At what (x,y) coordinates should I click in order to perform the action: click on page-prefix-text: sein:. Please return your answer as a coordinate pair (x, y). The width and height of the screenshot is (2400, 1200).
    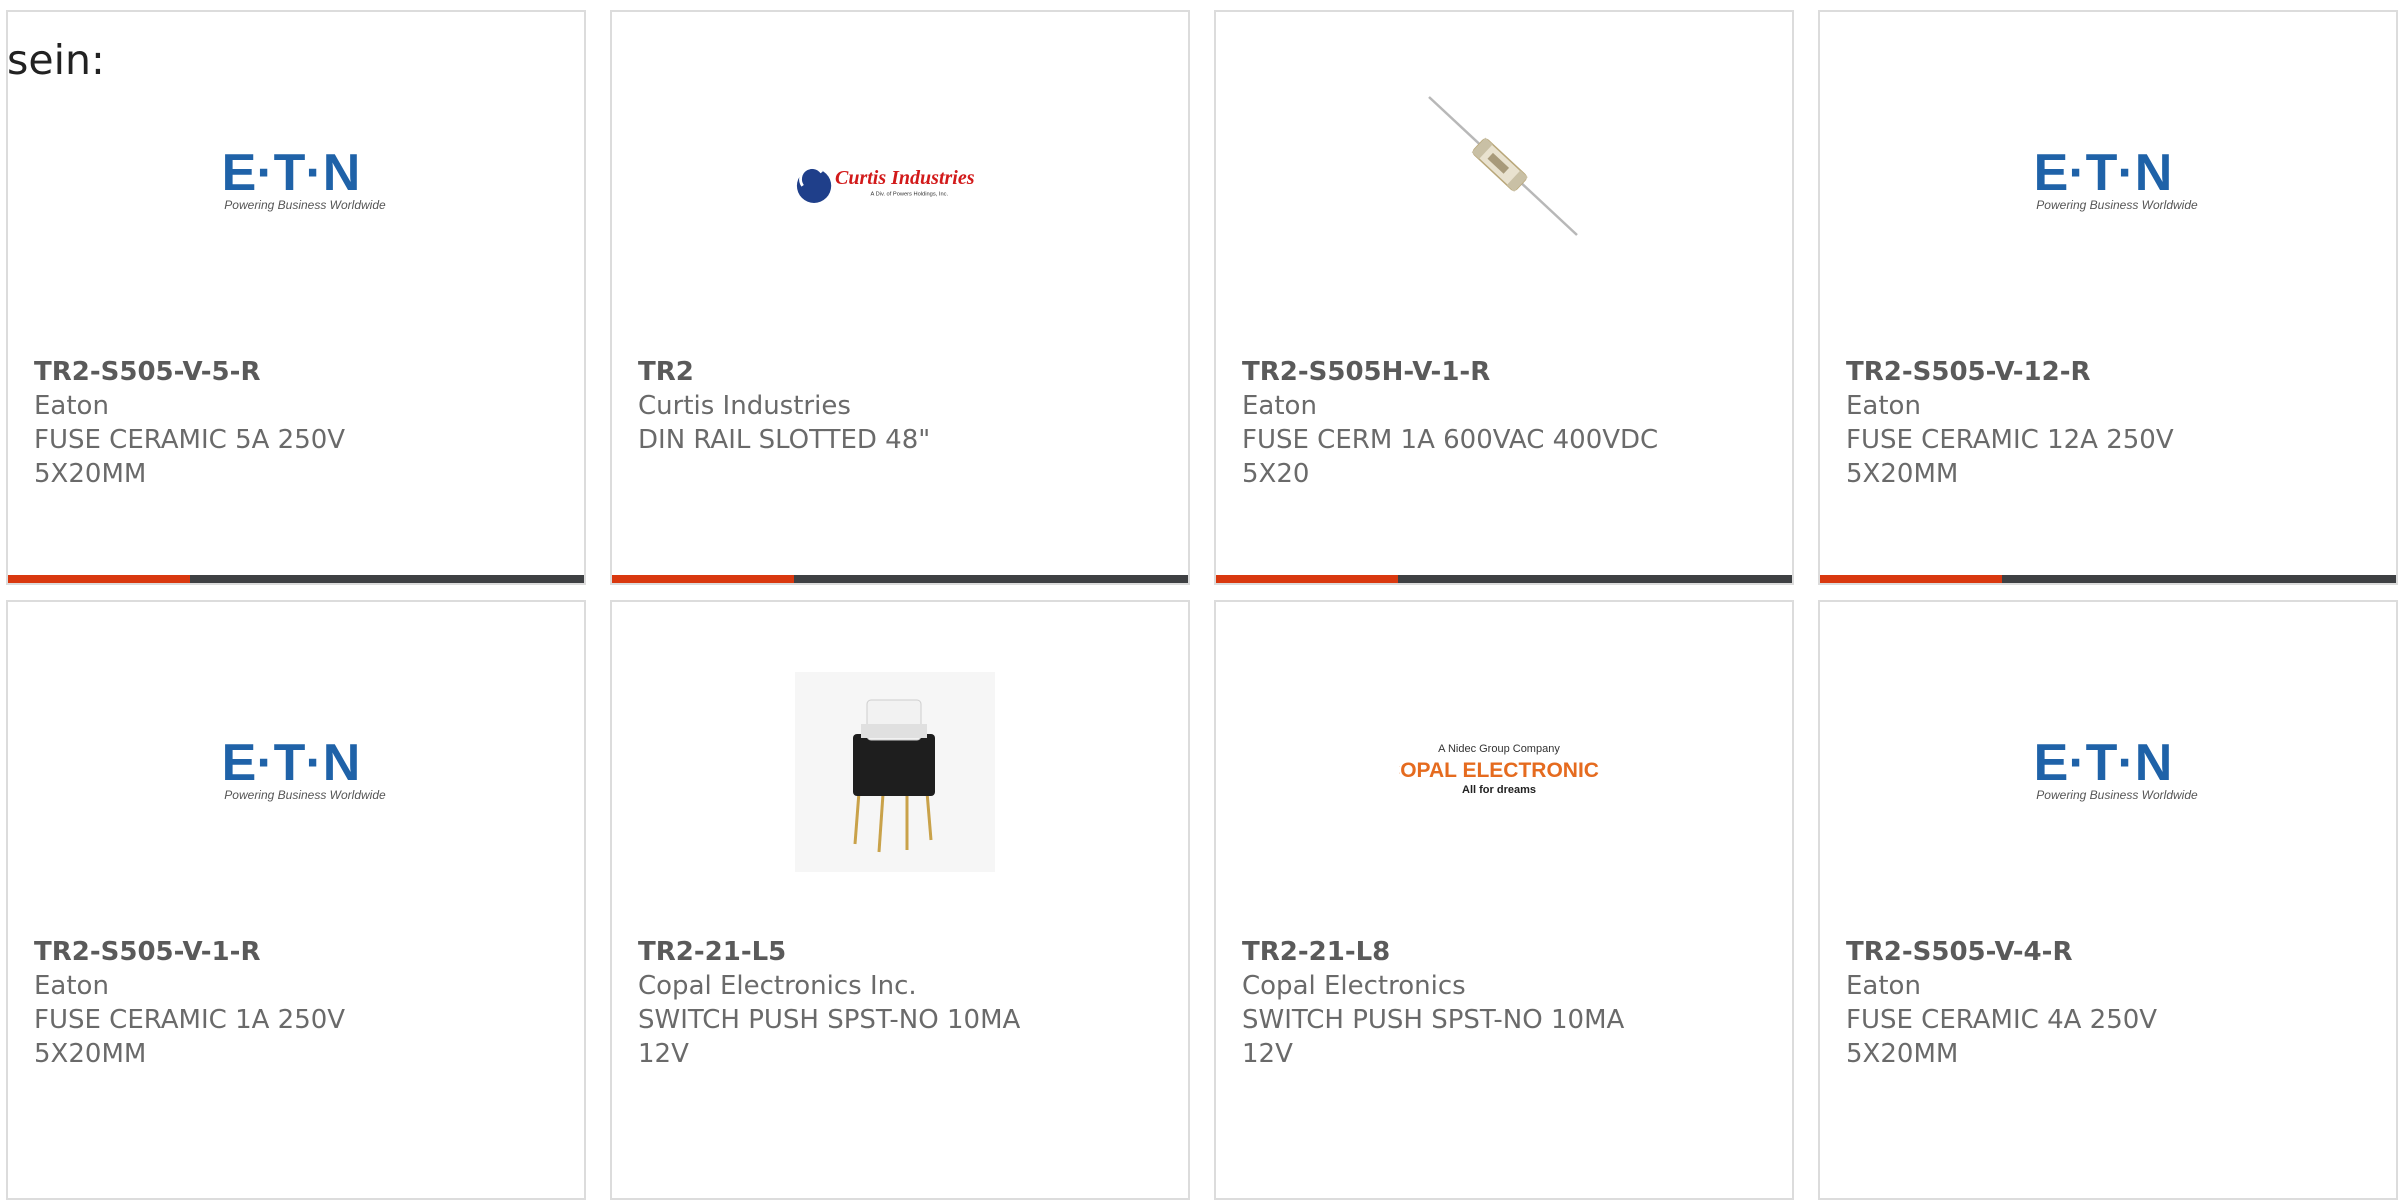
    Looking at the image, I should click on (56, 60).